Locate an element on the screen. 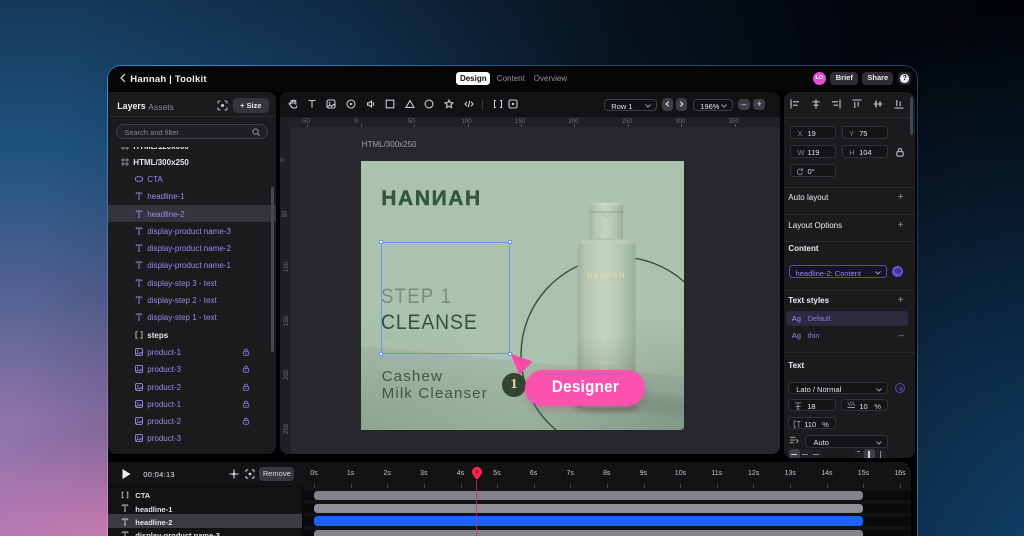  svg-text: CASHEW is located at coordinates (606, 363).